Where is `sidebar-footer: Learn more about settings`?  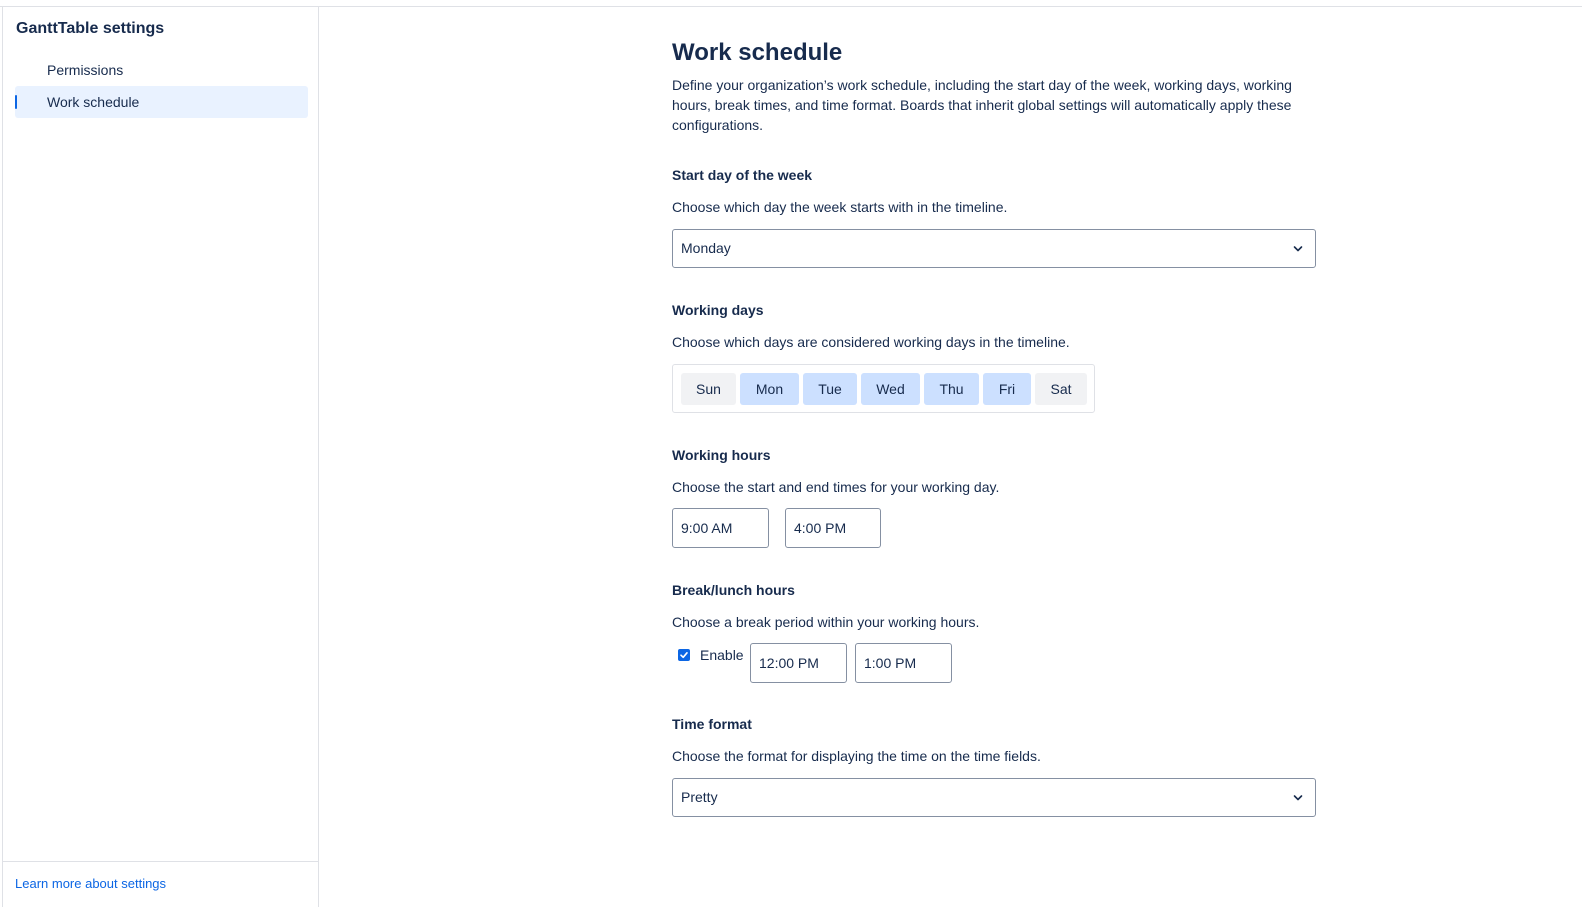
sidebar-footer: Learn more about settings is located at coordinates (160, 884).